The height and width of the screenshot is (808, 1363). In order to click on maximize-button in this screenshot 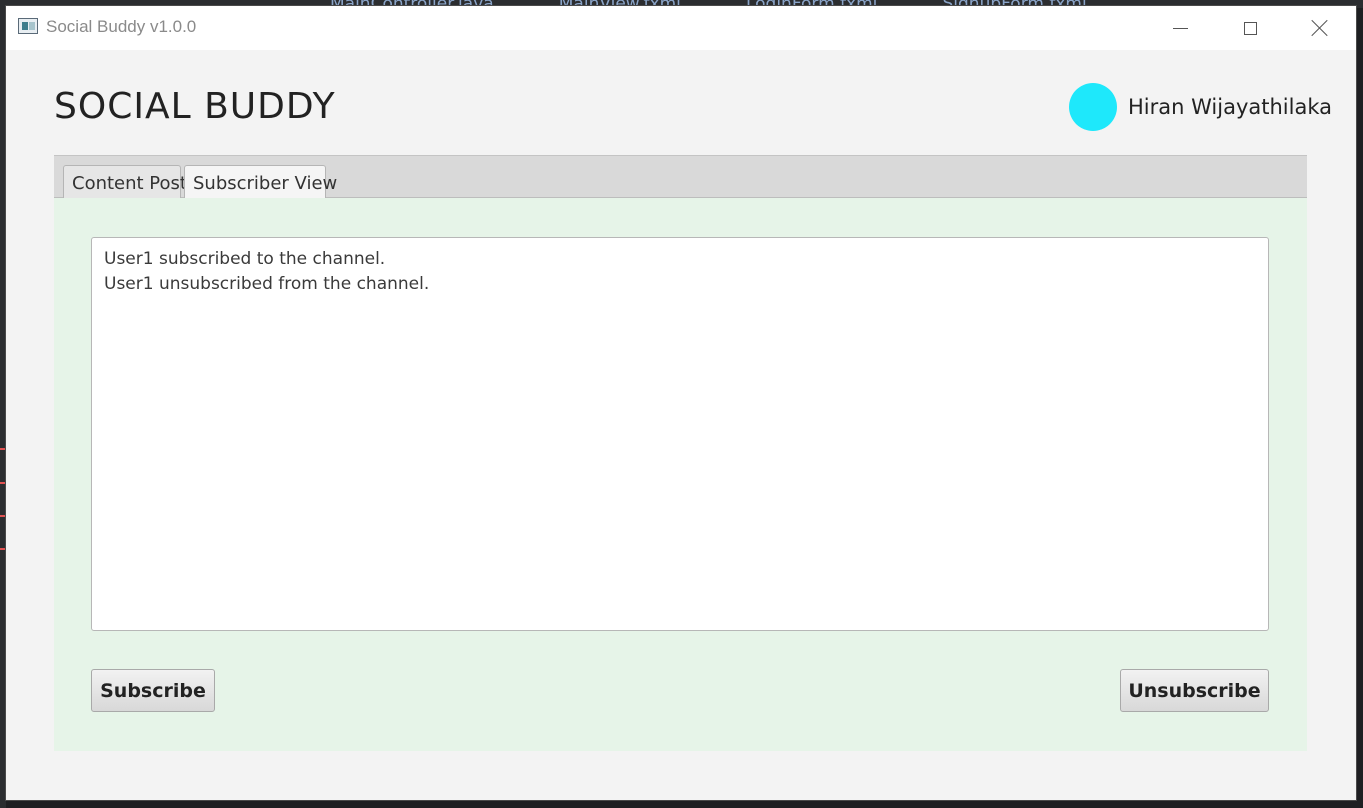, I will do `click(1250, 28)`.